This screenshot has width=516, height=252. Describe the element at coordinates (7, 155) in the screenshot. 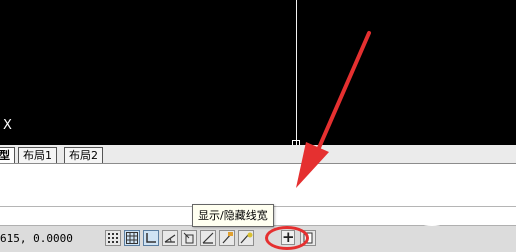

I see `tab-model: 型` at that location.